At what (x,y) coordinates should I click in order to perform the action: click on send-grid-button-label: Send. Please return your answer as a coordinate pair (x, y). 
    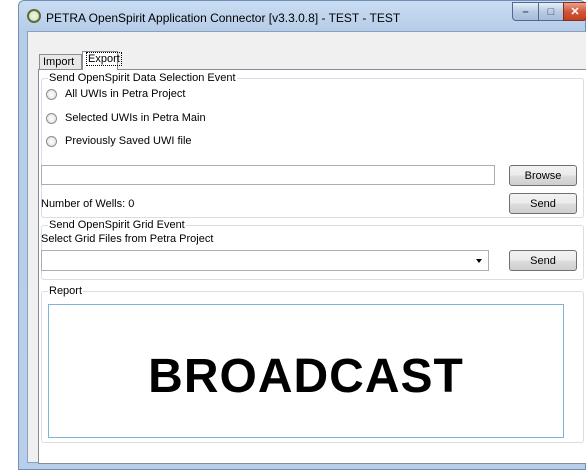
    Looking at the image, I should click on (543, 260).